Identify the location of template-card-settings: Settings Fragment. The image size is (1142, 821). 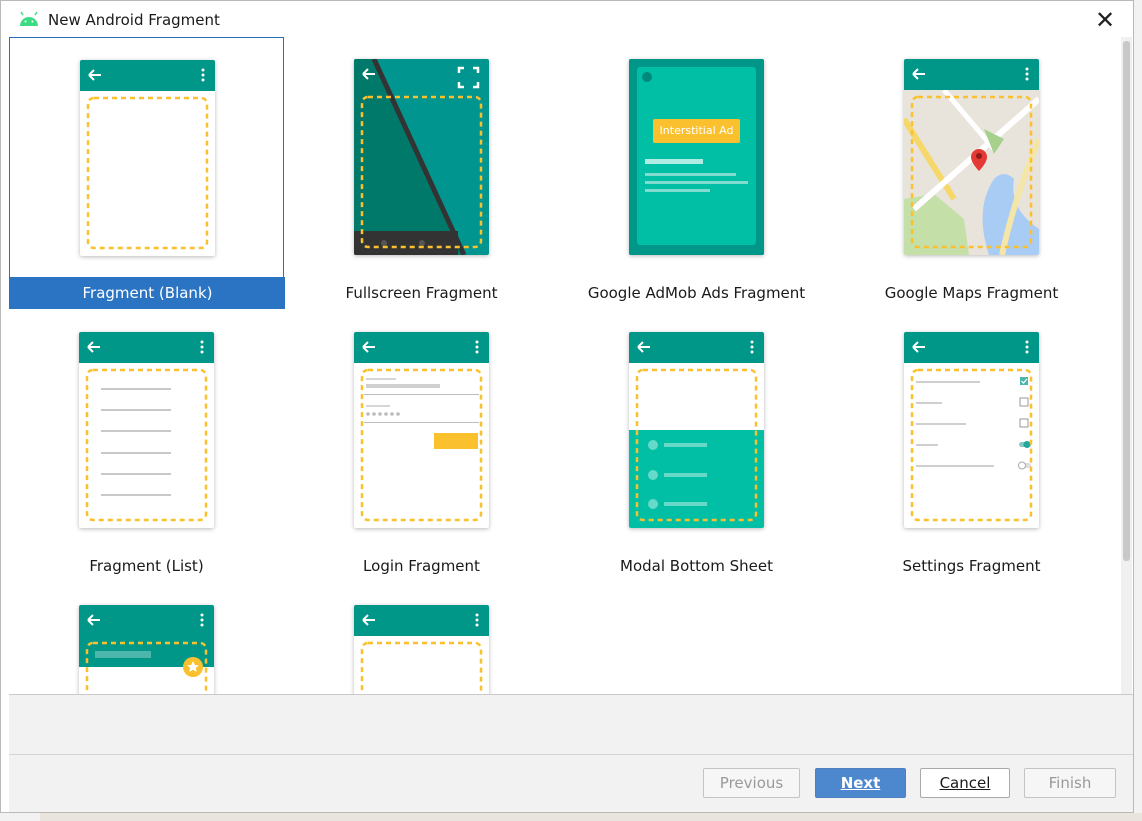
(971, 446).